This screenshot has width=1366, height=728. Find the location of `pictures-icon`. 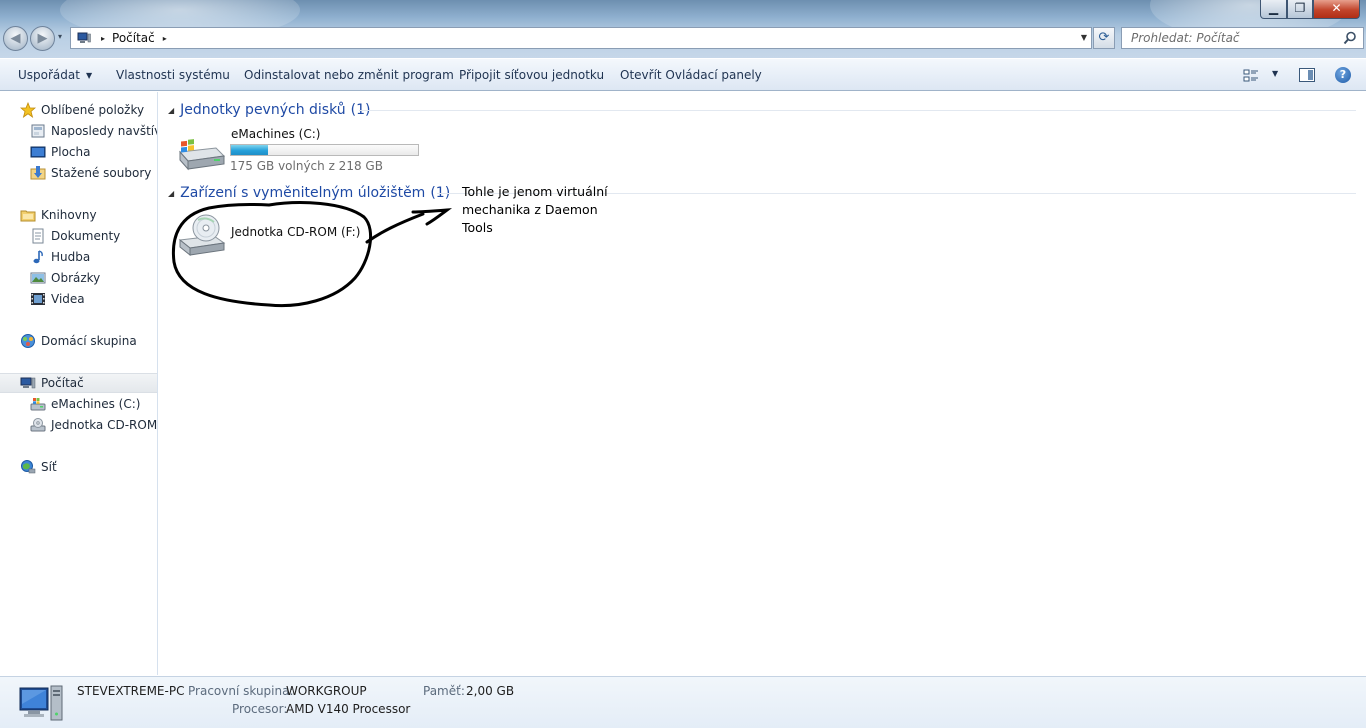

pictures-icon is located at coordinates (38, 278).